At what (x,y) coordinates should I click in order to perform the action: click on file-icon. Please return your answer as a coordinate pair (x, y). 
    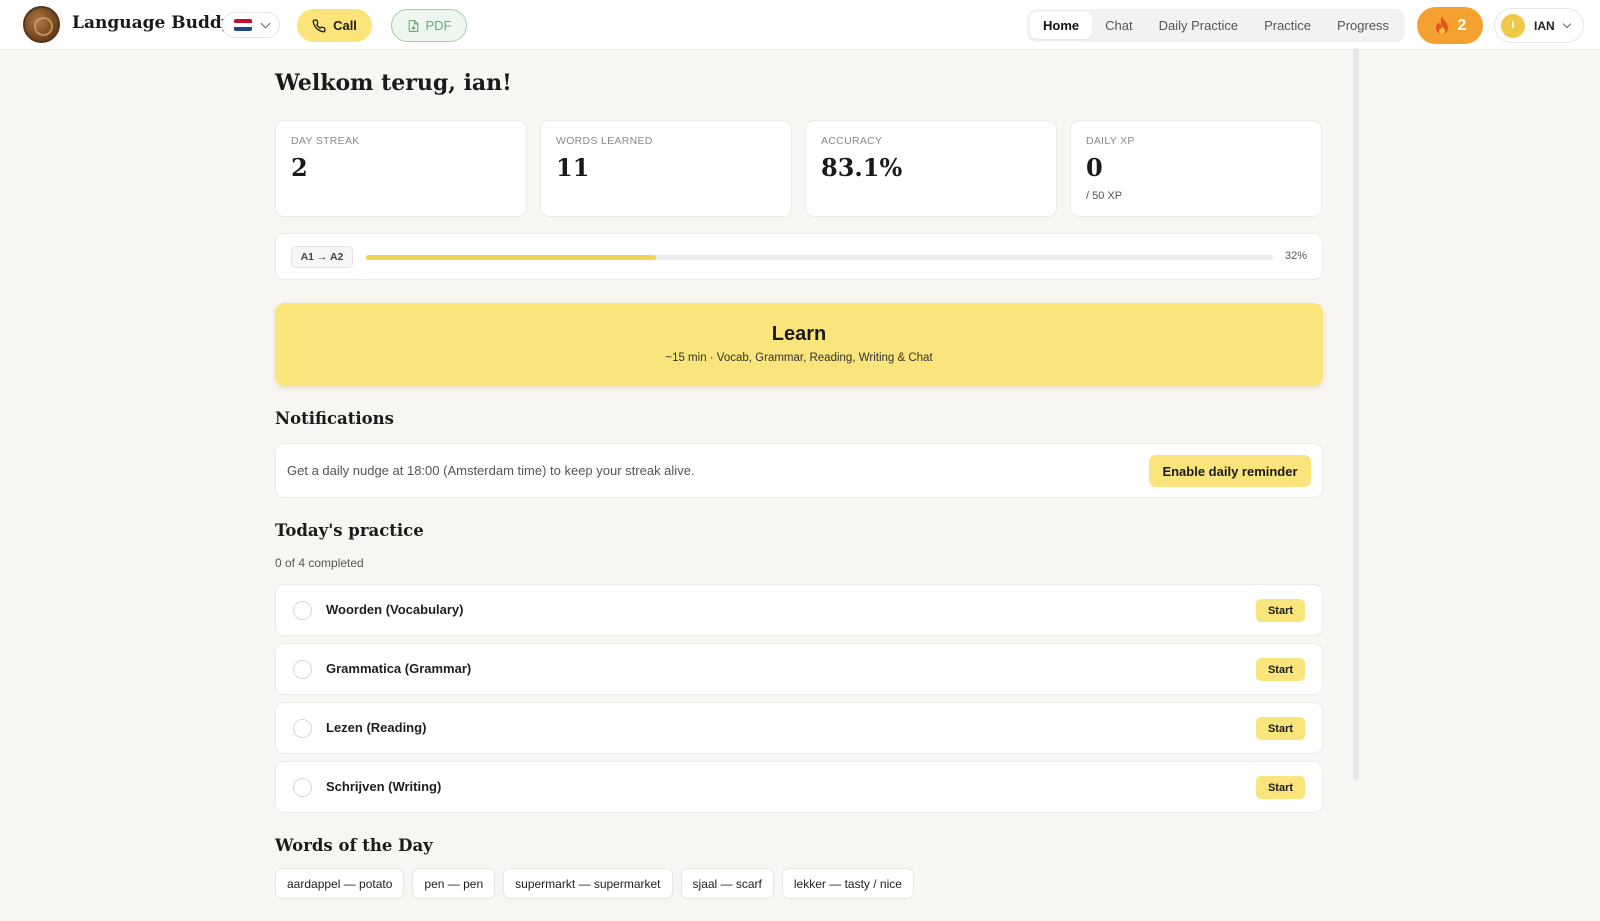
    Looking at the image, I should click on (413, 25).